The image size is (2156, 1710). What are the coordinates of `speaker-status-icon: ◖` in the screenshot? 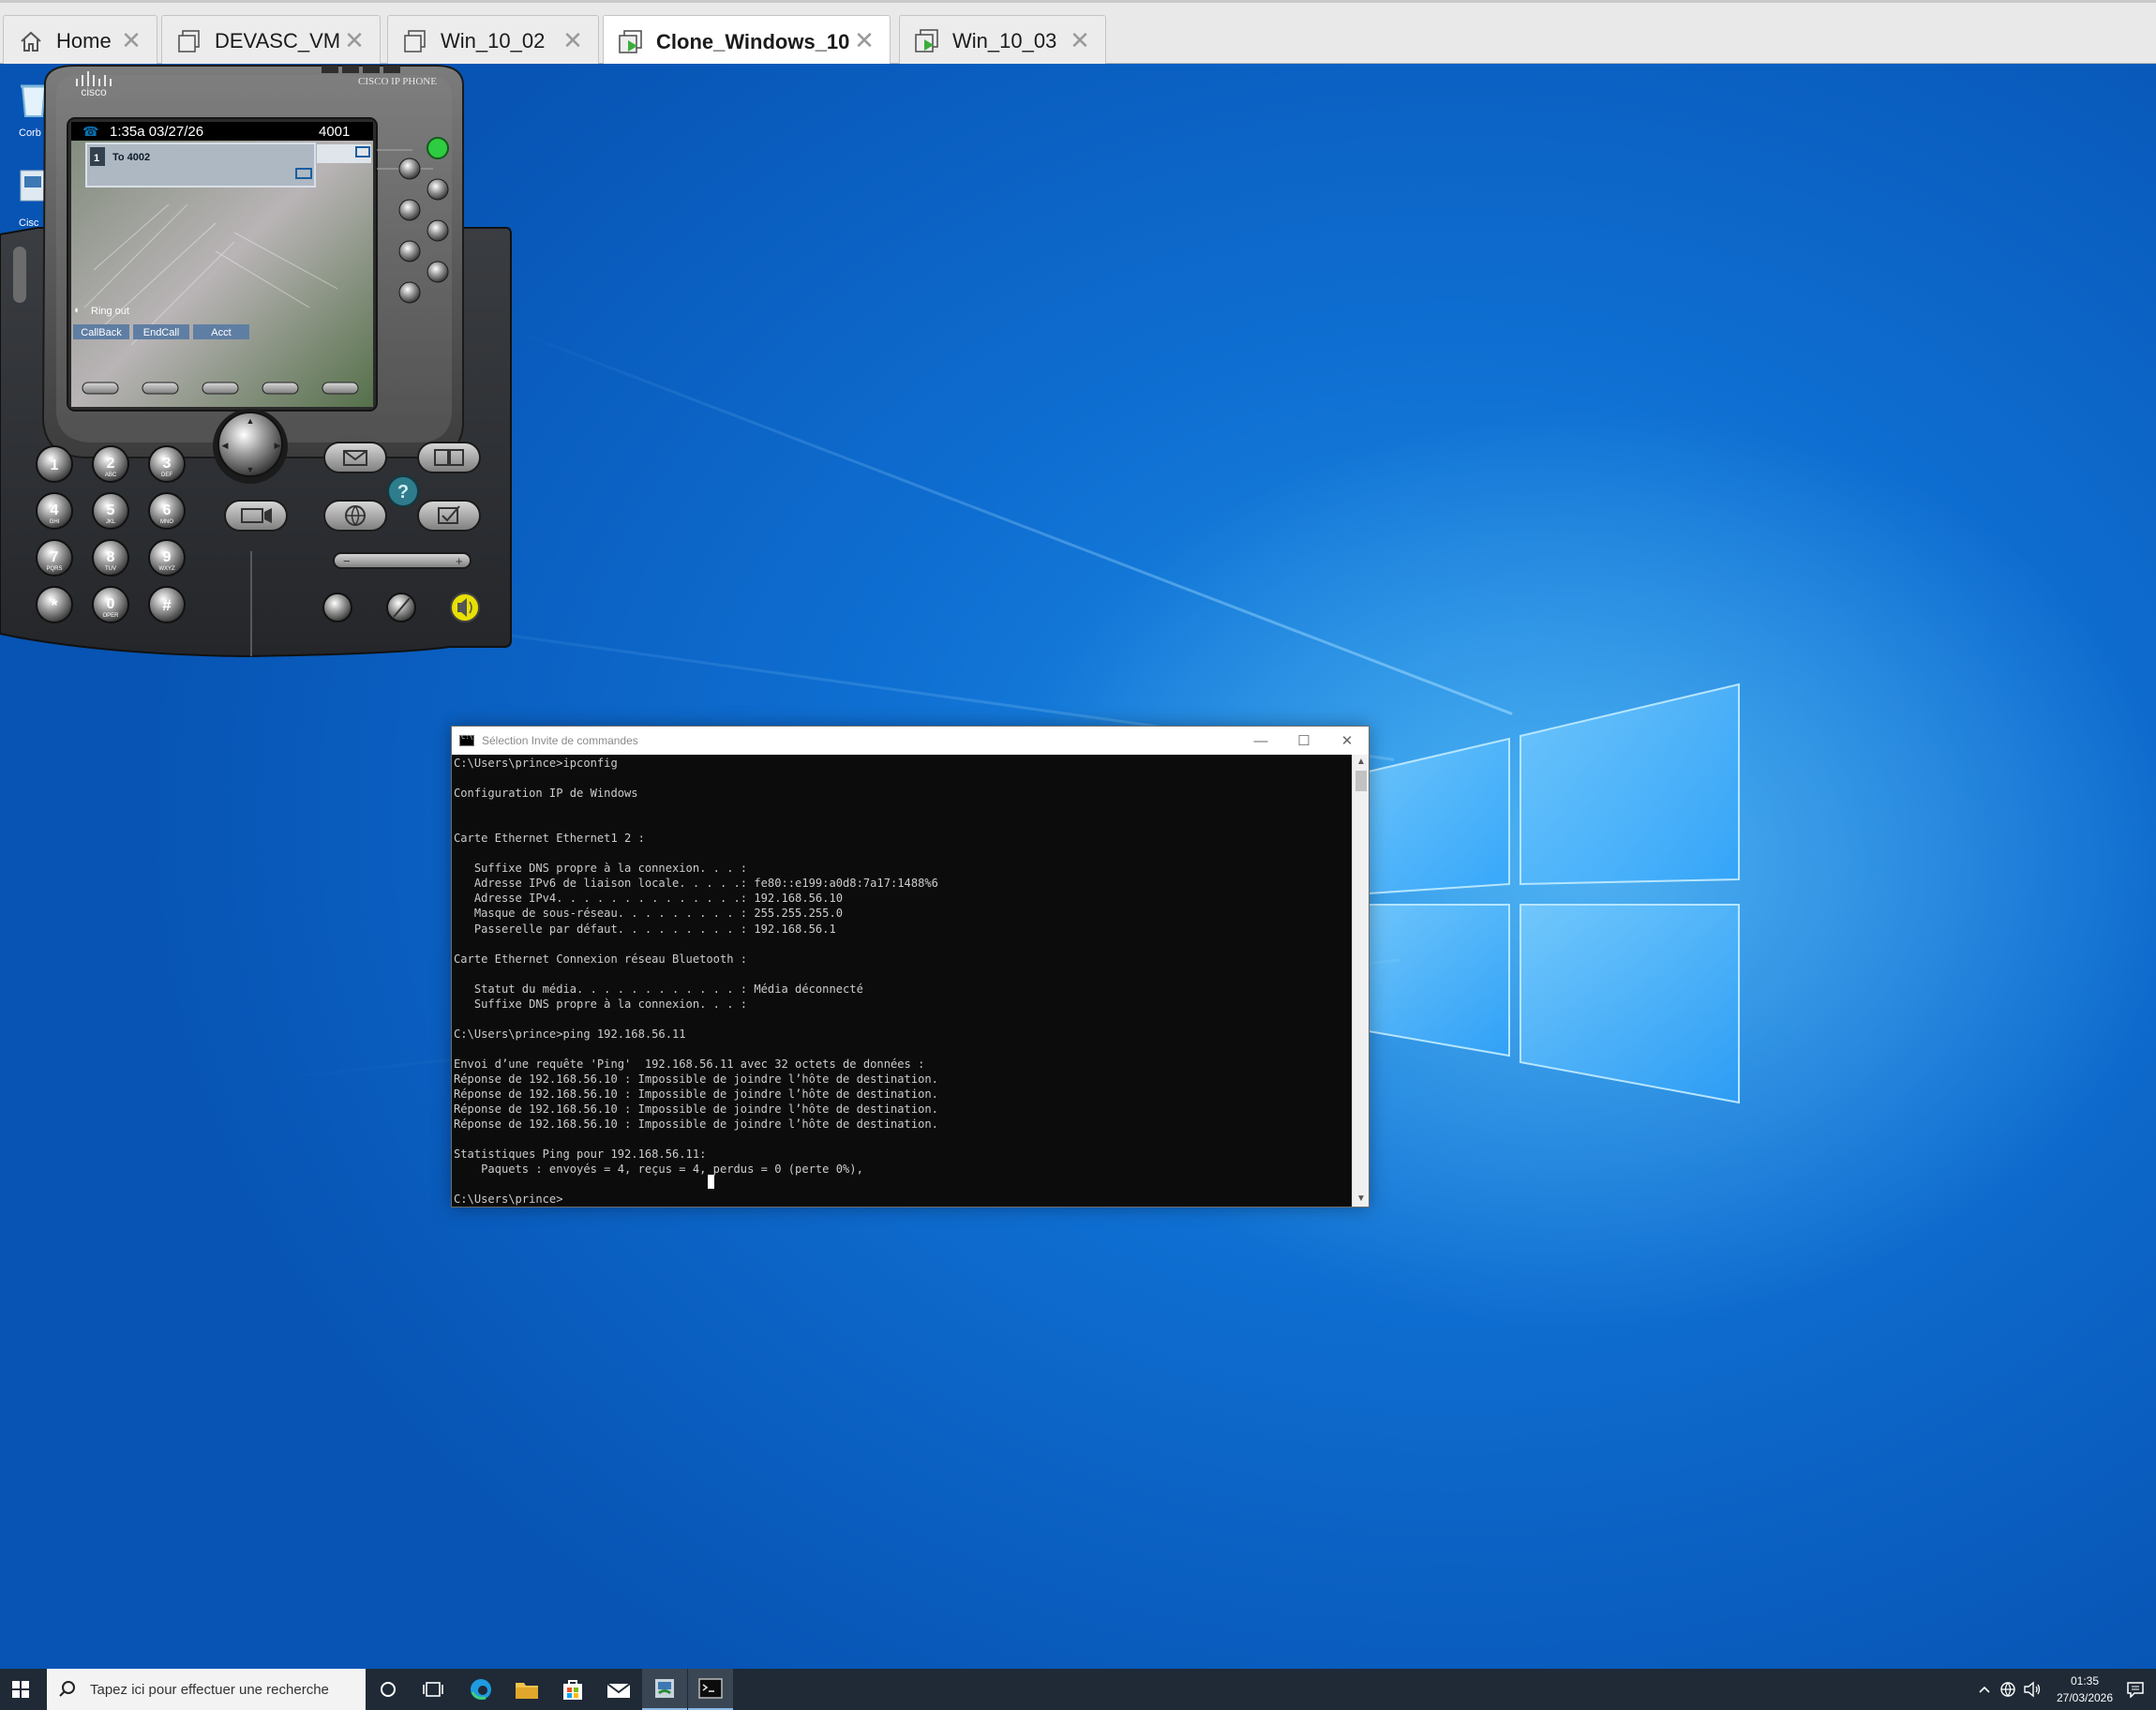 It's located at (76, 310).